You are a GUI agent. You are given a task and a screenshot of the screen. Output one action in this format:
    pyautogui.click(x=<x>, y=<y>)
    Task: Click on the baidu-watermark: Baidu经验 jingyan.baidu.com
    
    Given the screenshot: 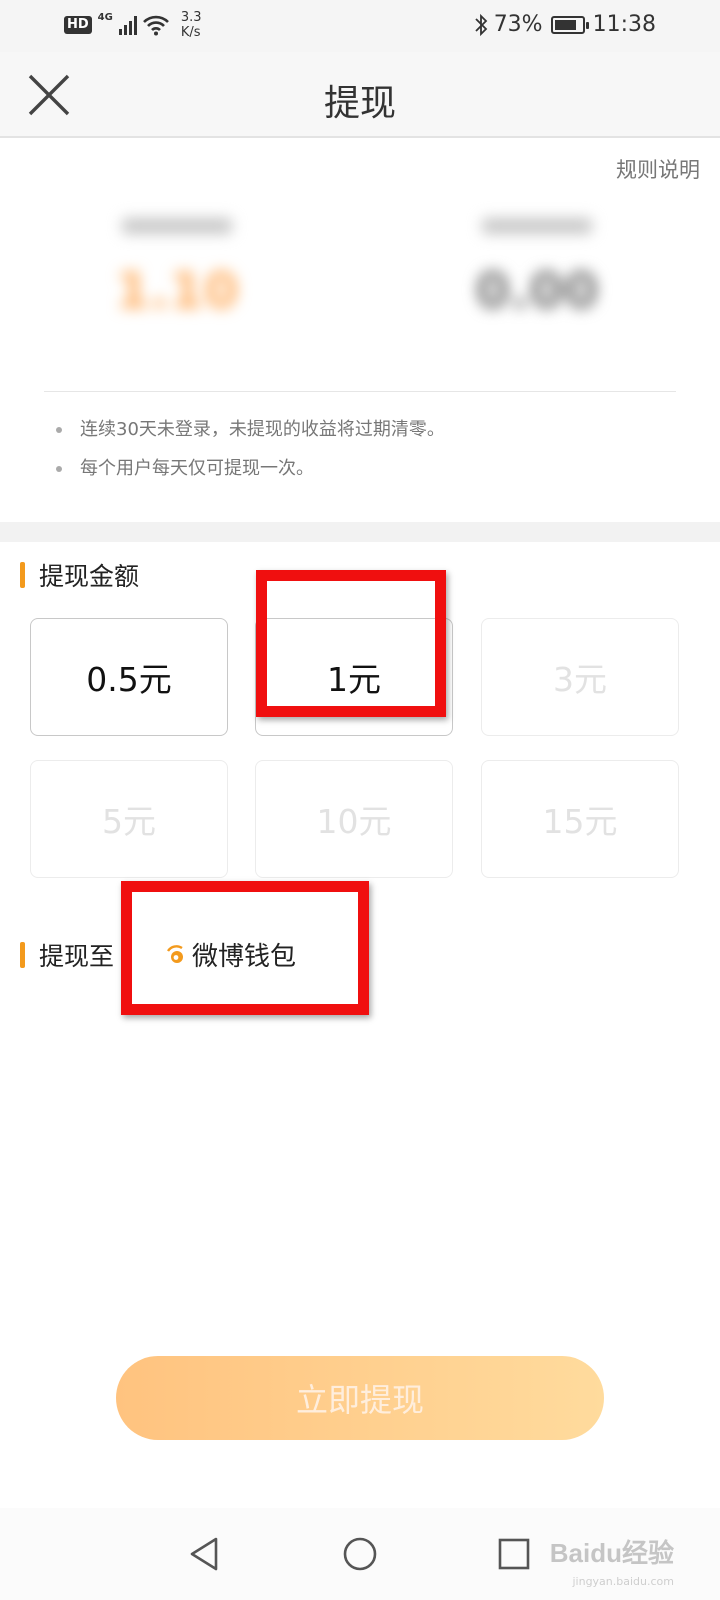 What is the action you would take?
    pyautogui.click(x=611, y=1560)
    